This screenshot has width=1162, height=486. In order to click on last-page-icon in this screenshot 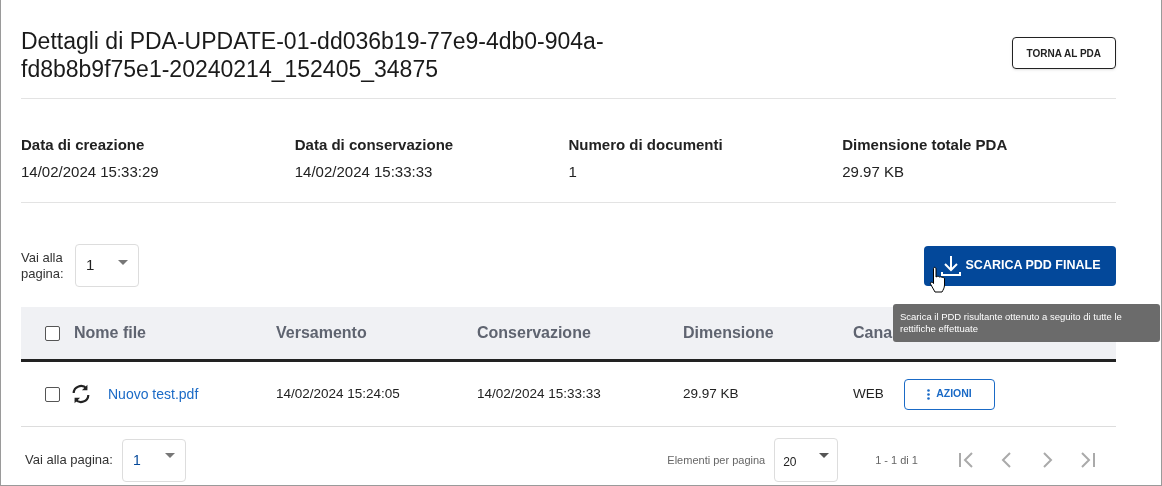, I will do `click(1087, 460)`.